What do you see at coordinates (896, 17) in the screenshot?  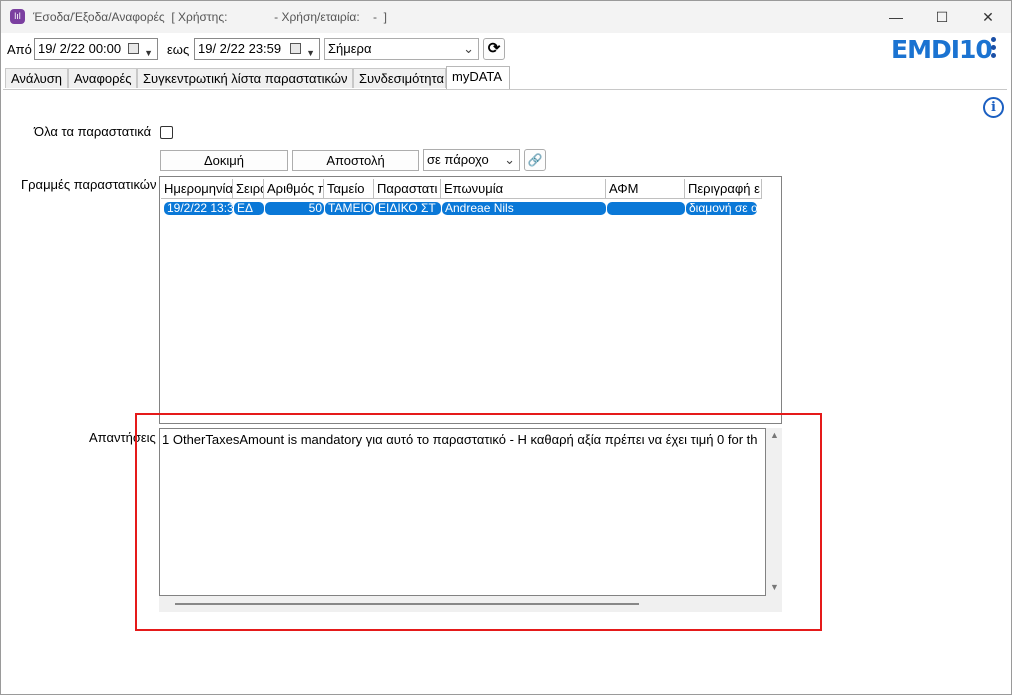 I see `minimize-button: —` at bounding box center [896, 17].